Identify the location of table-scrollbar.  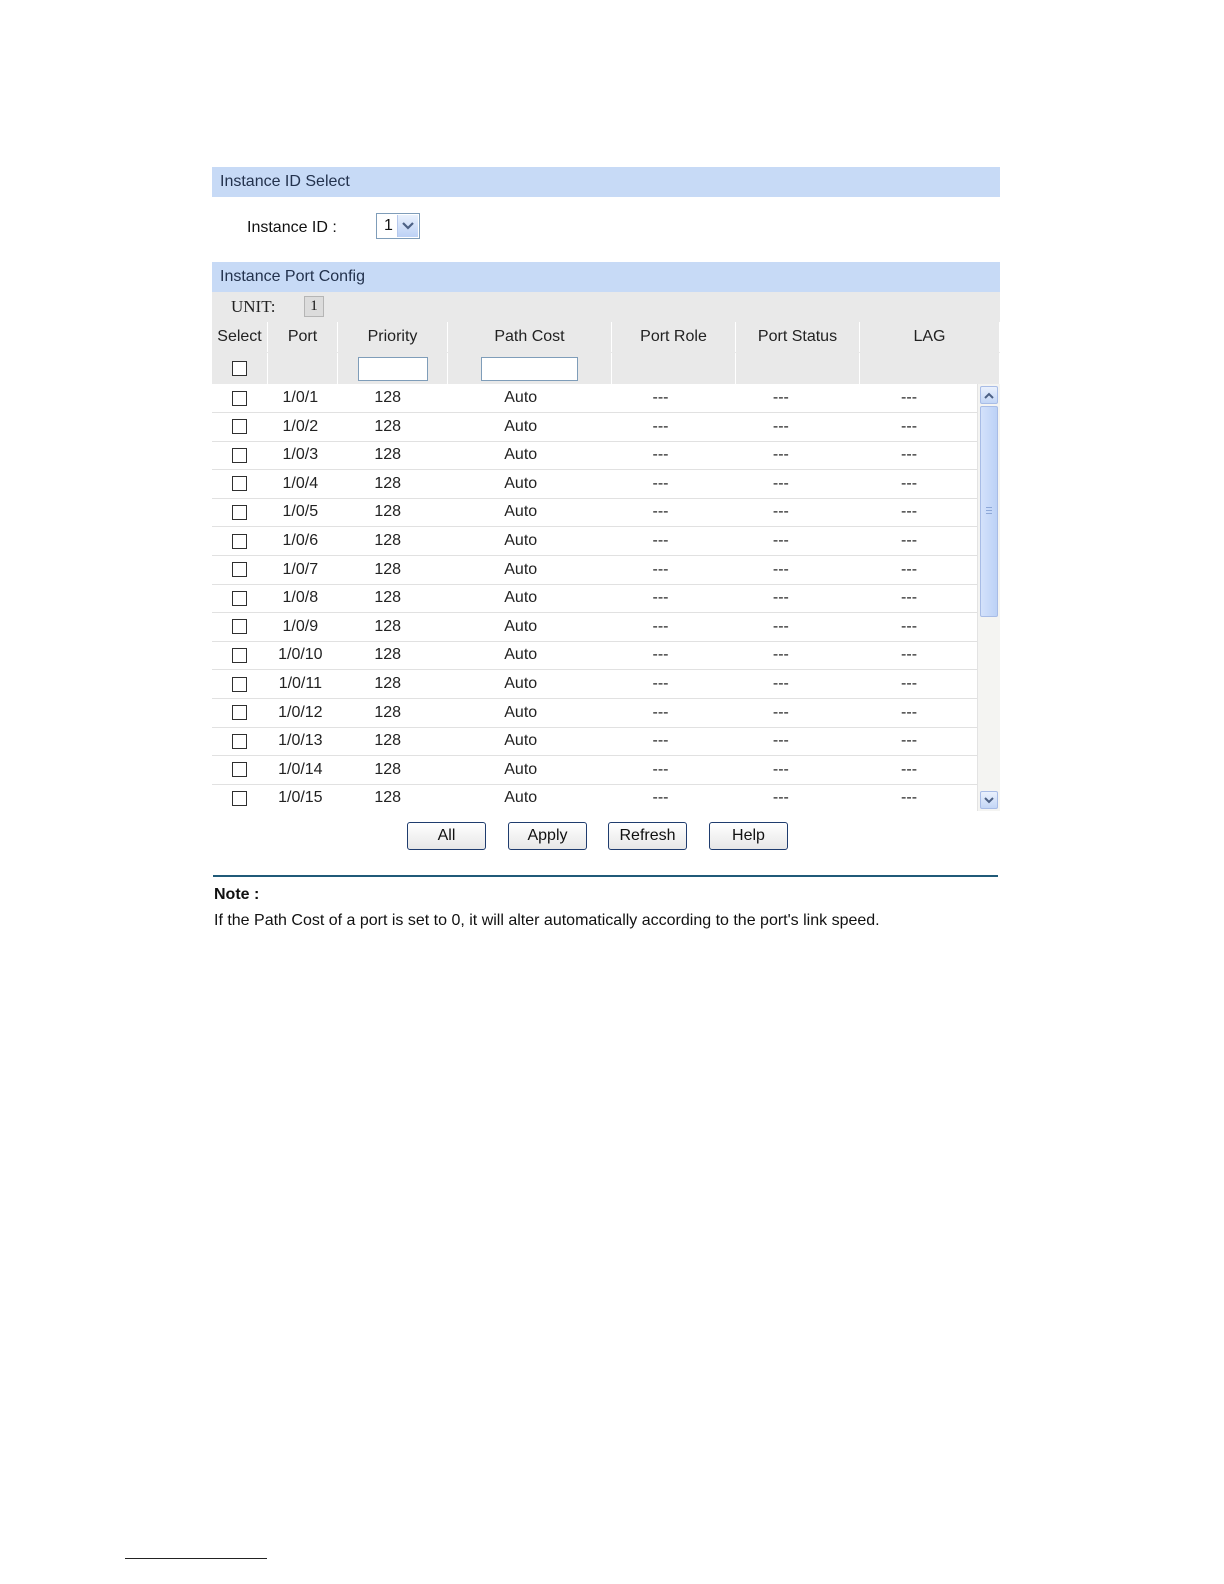
(988, 597).